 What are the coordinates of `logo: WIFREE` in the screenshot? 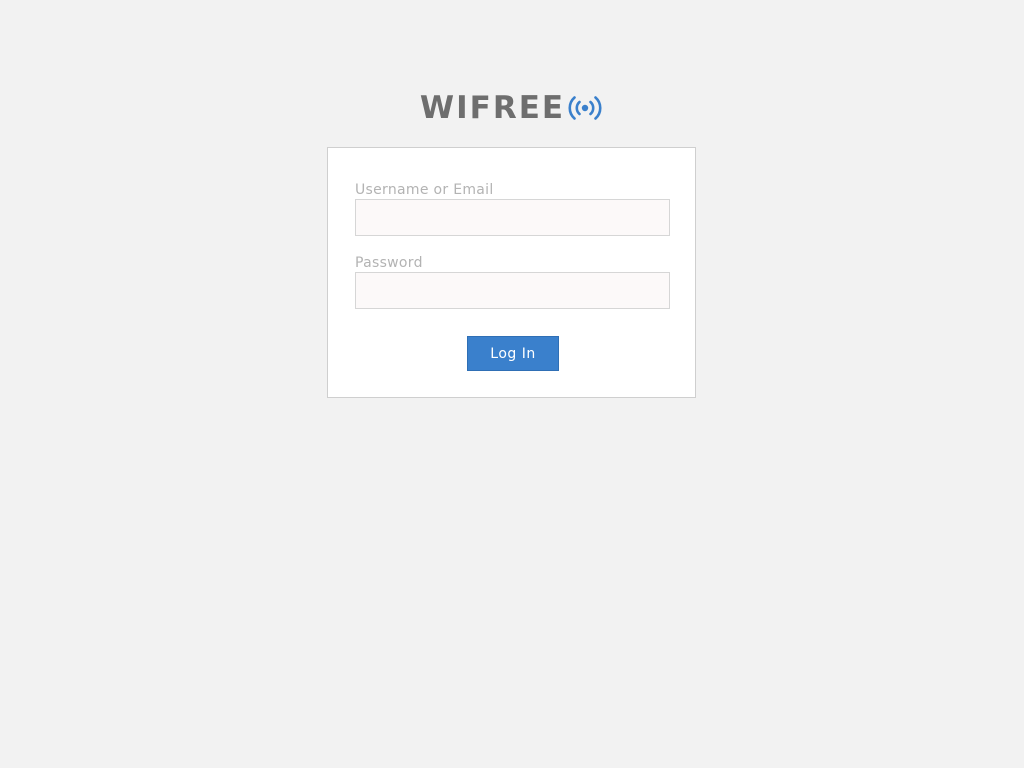 It's located at (512, 108).